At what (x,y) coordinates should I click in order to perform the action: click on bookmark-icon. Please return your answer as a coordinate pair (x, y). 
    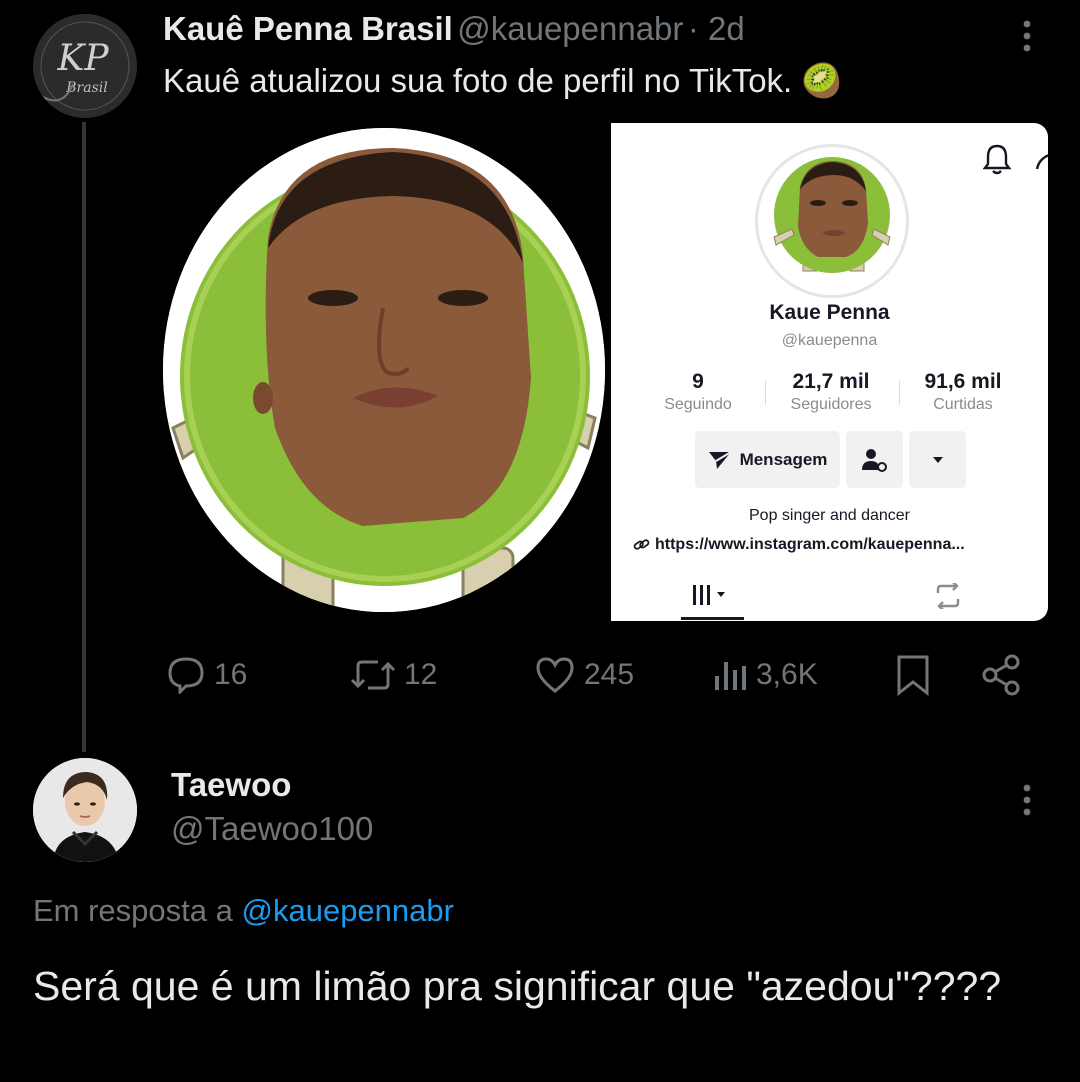
    Looking at the image, I should click on (913, 675).